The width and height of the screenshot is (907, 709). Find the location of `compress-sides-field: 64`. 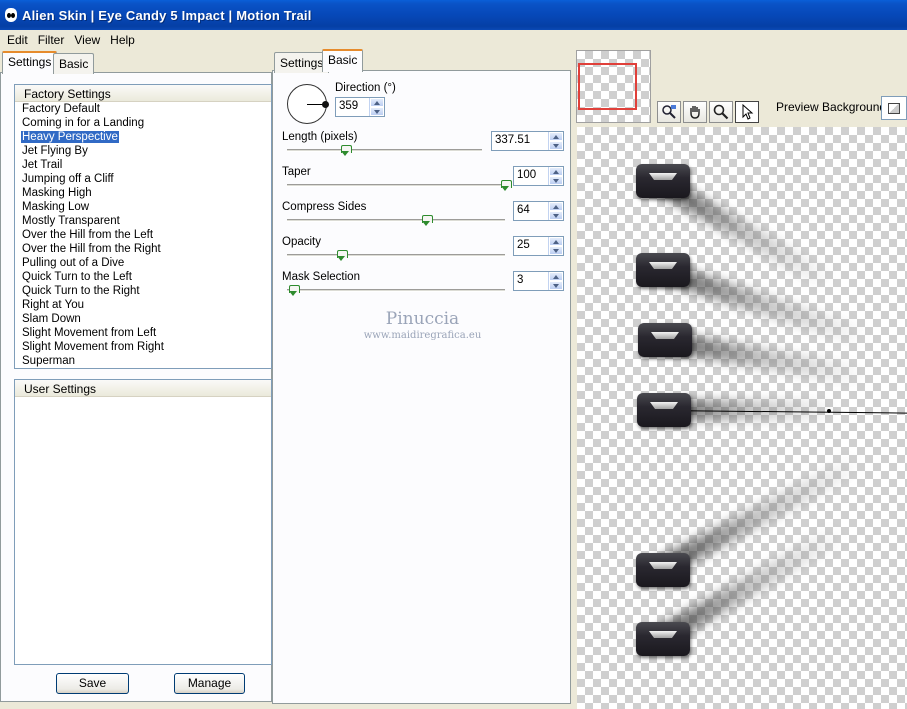

compress-sides-field: 64 is located at coordinates (538, 211).